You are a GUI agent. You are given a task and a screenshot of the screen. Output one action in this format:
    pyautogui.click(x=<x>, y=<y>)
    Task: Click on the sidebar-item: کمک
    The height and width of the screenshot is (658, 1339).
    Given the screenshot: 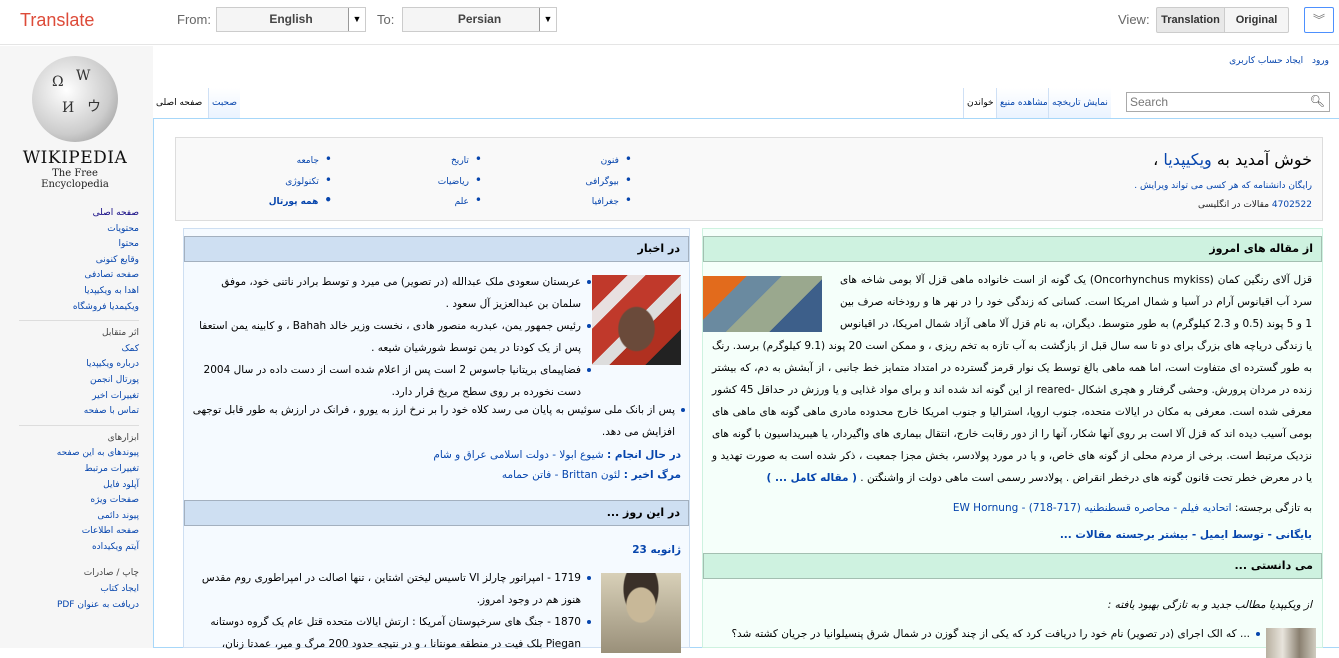 What is the action you would take?
    pyautogui.click(x=69, y=350)
    